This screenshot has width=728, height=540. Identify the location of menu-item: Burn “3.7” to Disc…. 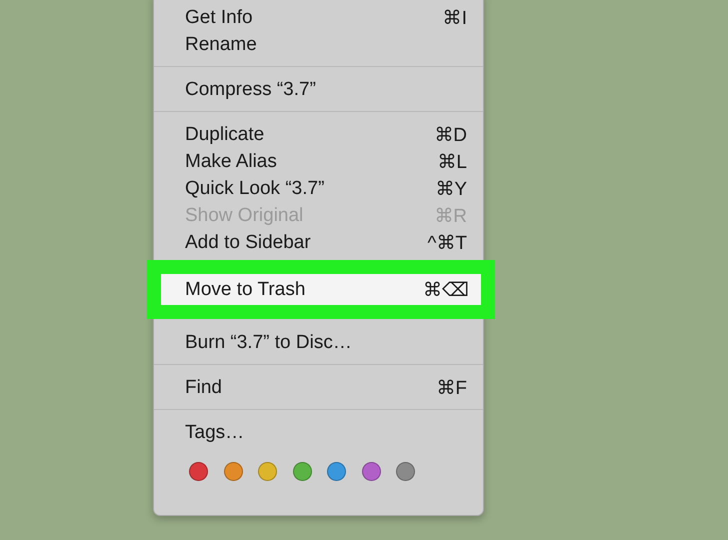
(318, 342).